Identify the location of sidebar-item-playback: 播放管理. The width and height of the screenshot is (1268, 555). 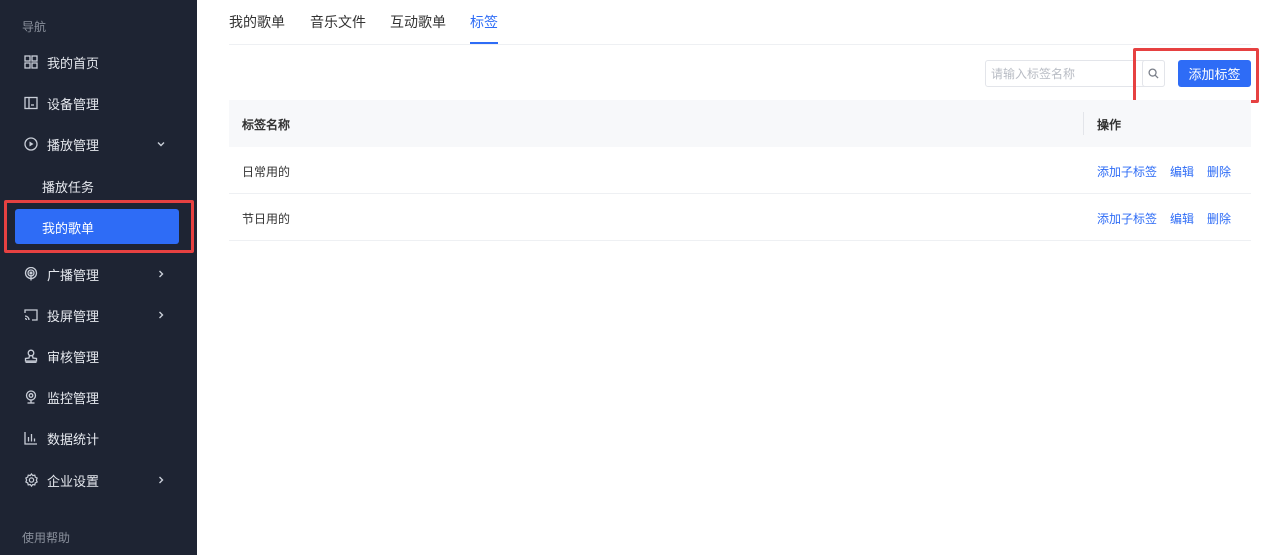
(98, 144).